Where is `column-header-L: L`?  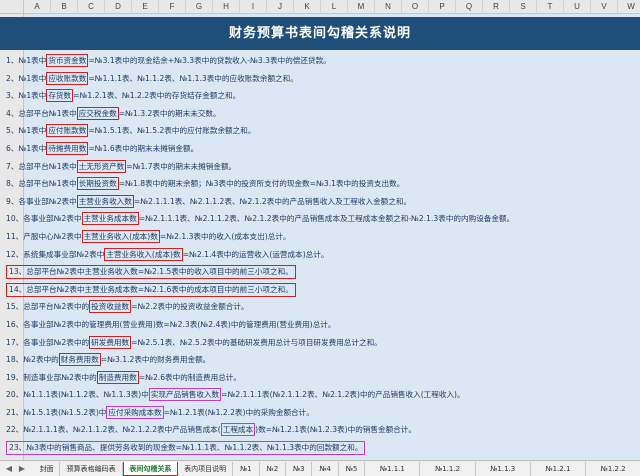
column-header-L: L is located at coordinates (334, 7).